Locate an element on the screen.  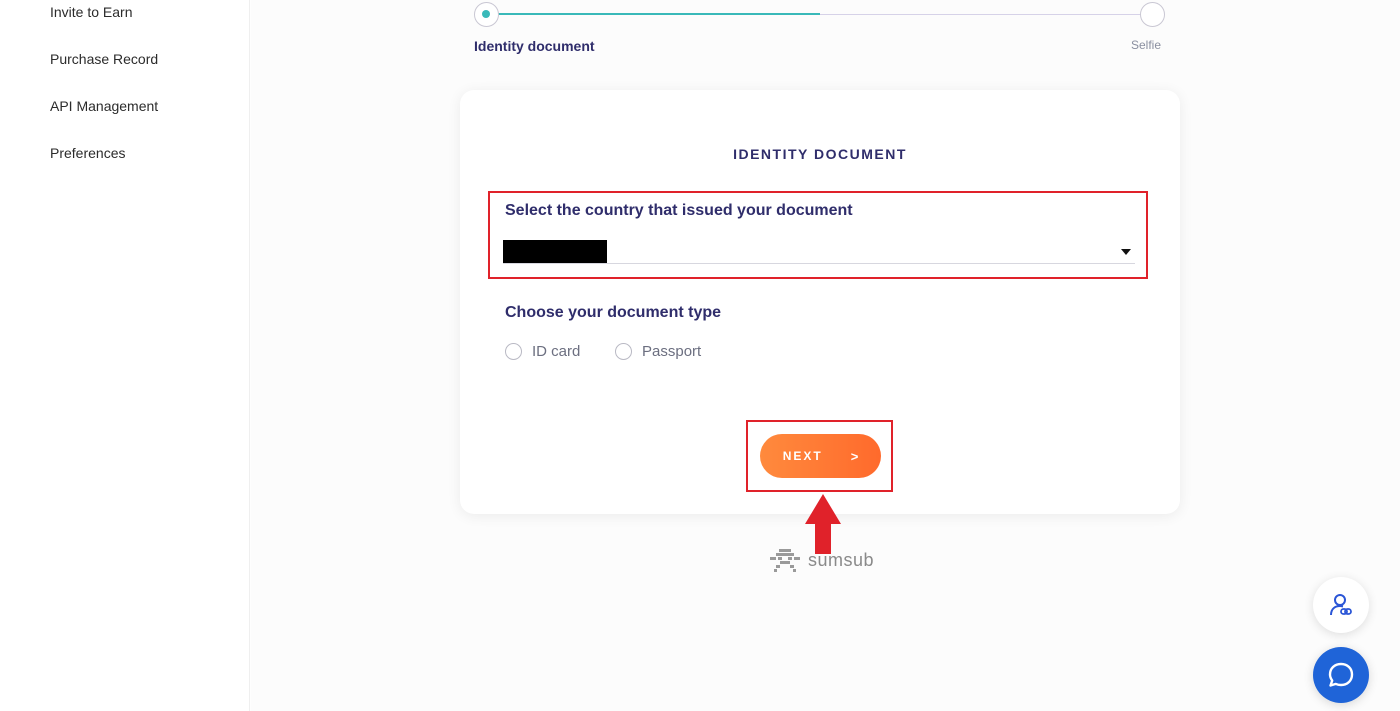
profile-link-button is located at coordinates (1341, 605).